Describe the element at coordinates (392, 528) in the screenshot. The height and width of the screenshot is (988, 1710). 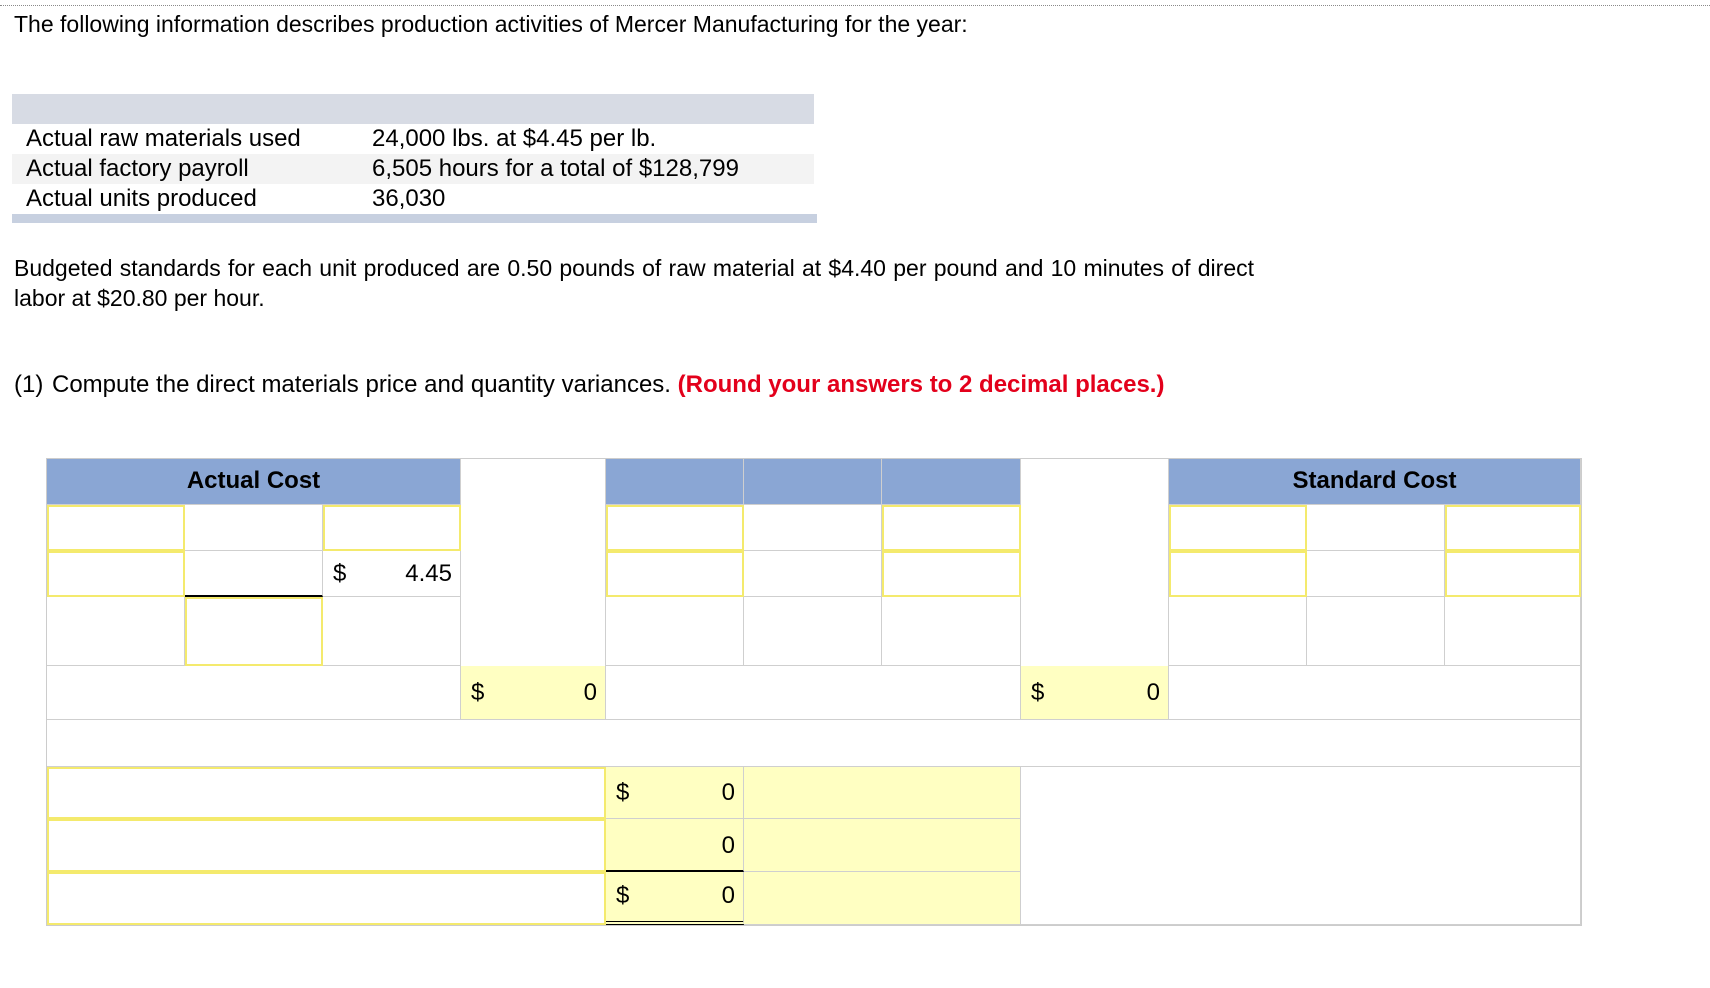
I see `actual-price-label-input` at that location.